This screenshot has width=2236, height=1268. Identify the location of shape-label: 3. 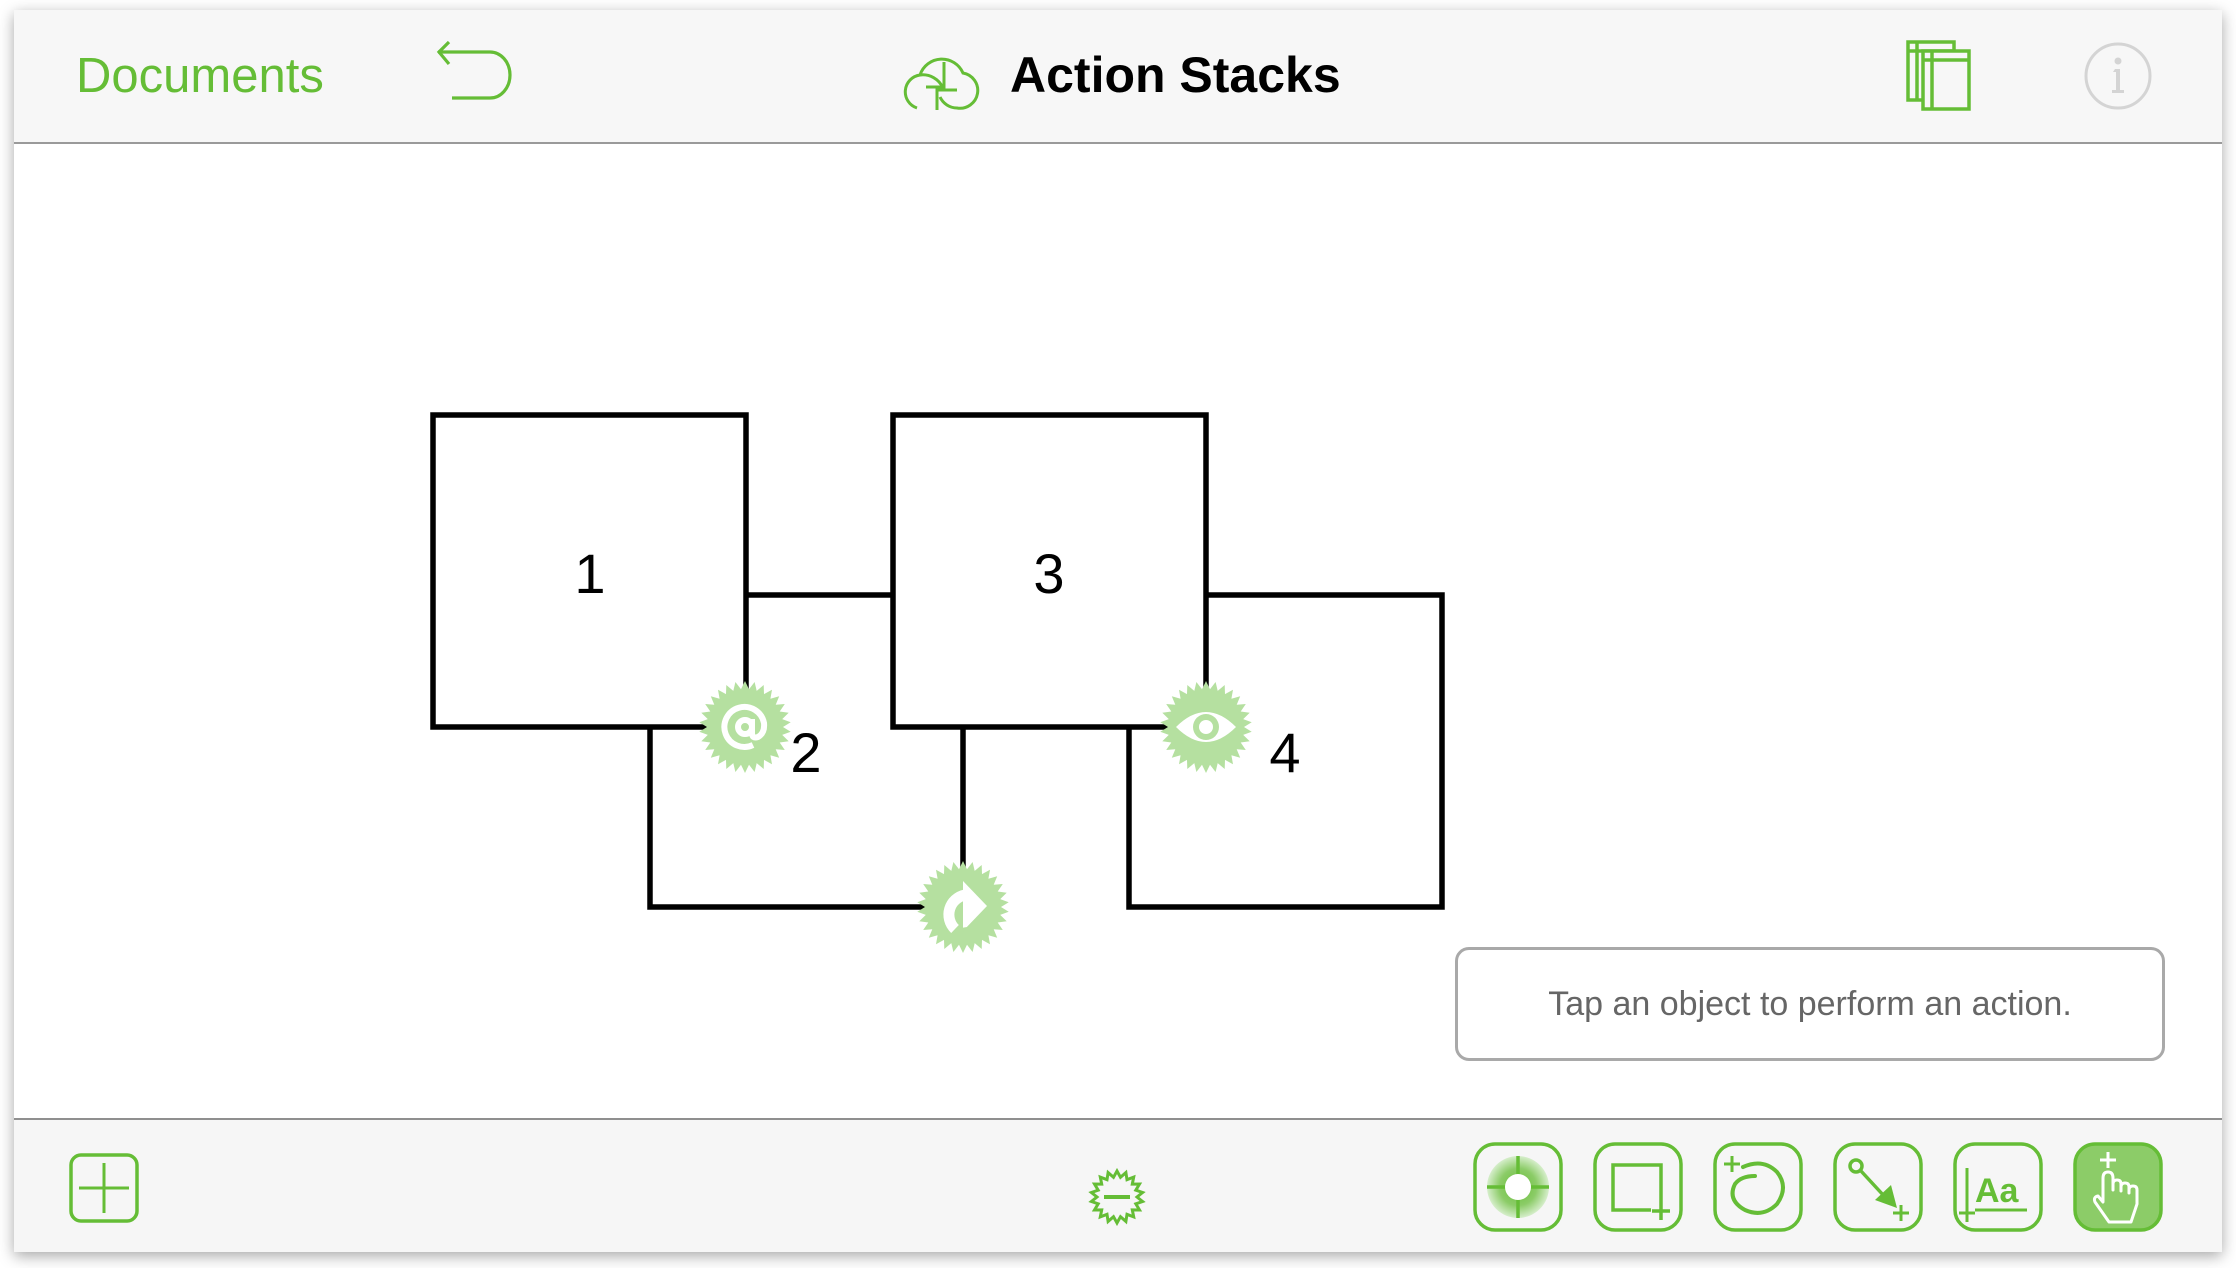
(1048, 573).